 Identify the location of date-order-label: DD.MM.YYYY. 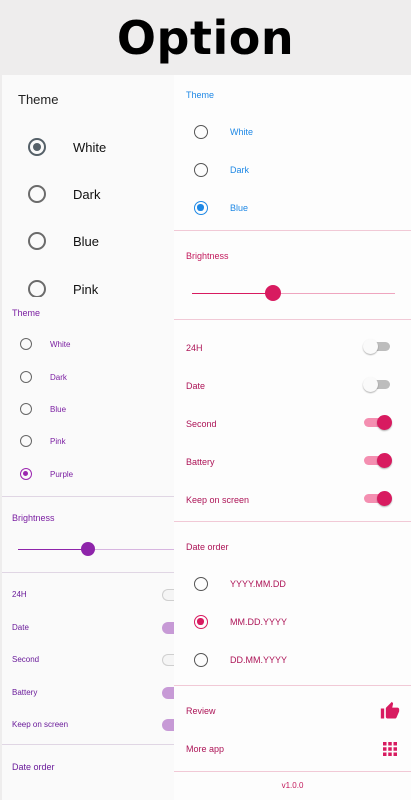
(259, 660).